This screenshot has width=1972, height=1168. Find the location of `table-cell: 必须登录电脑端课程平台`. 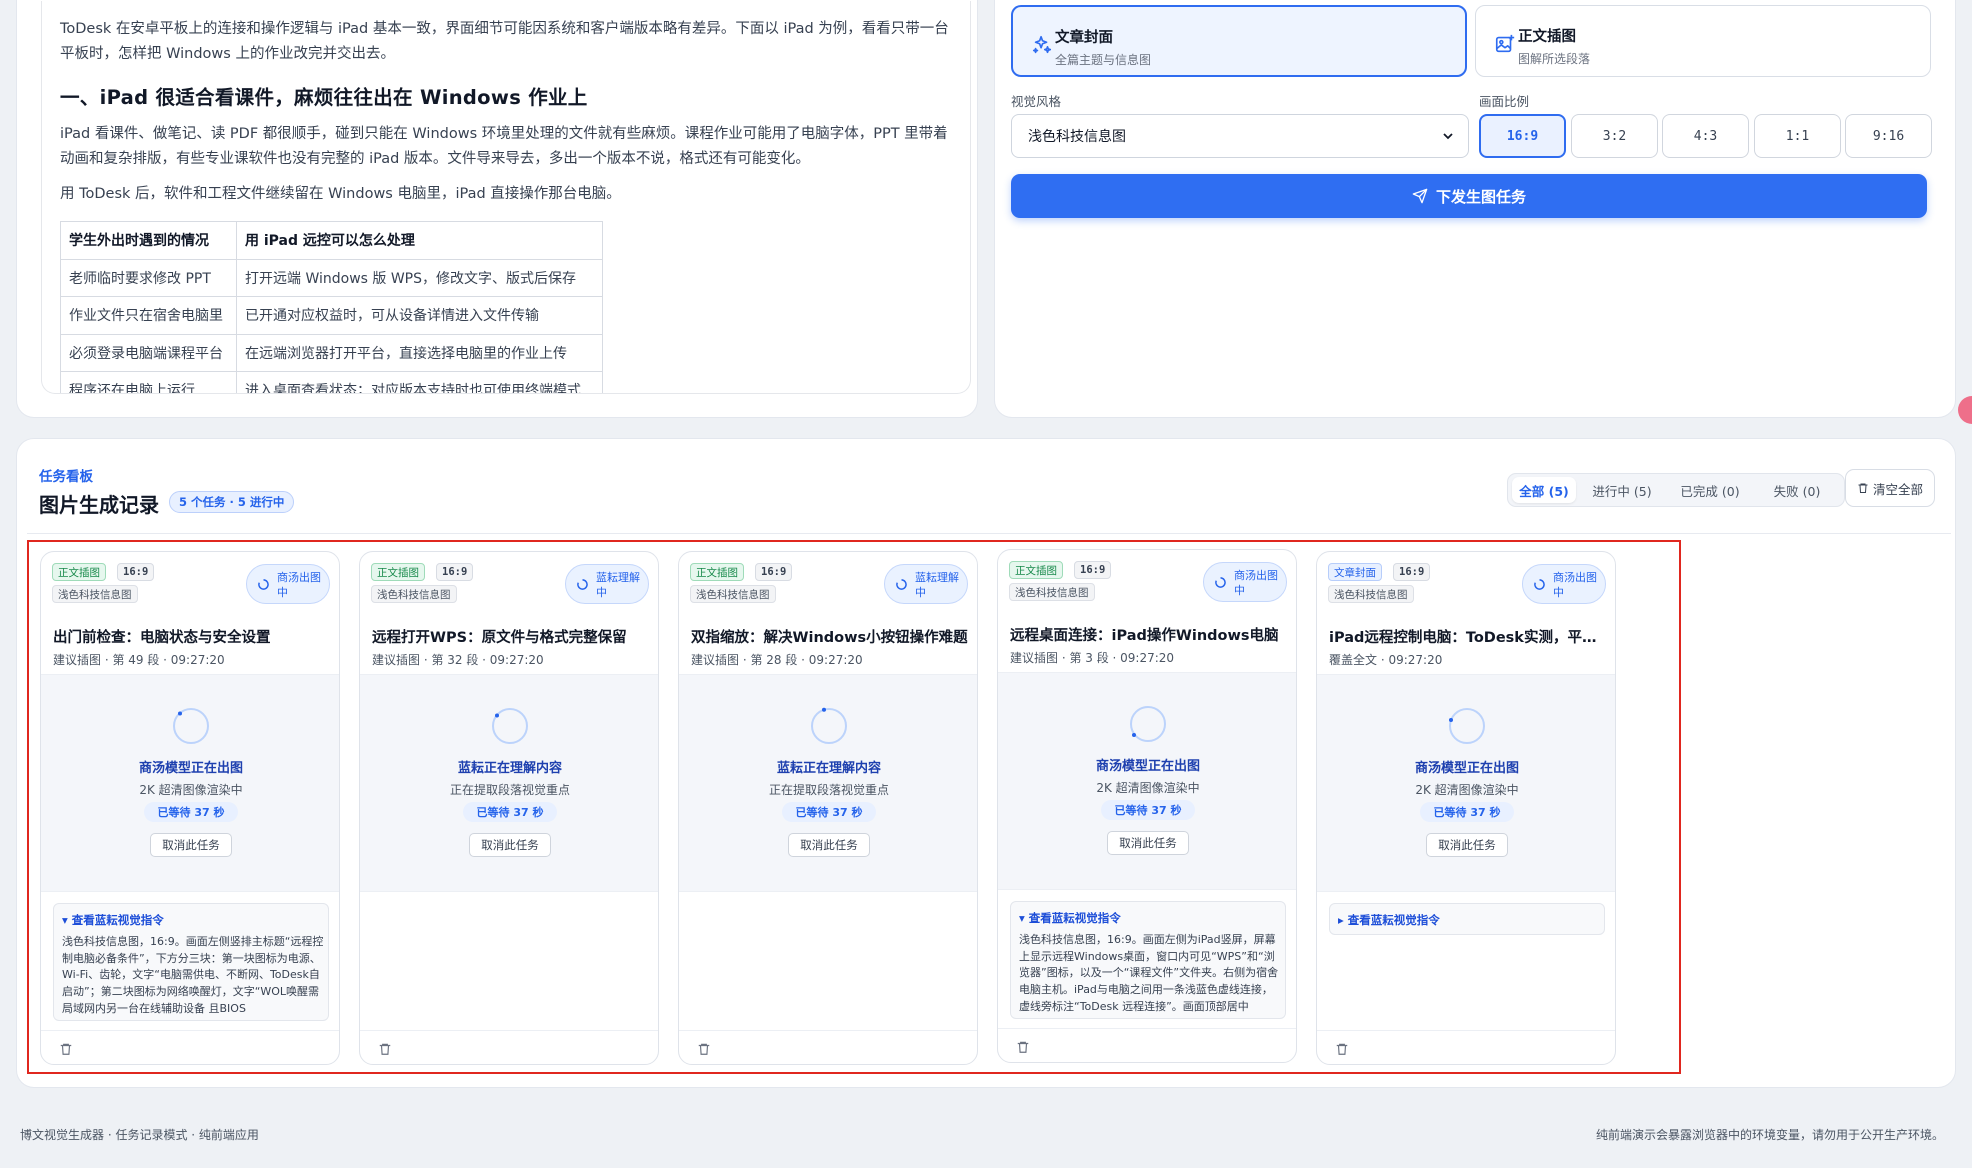

table-cell: 必须登录电脑端课程平台 is located at coordinates (148, 352).